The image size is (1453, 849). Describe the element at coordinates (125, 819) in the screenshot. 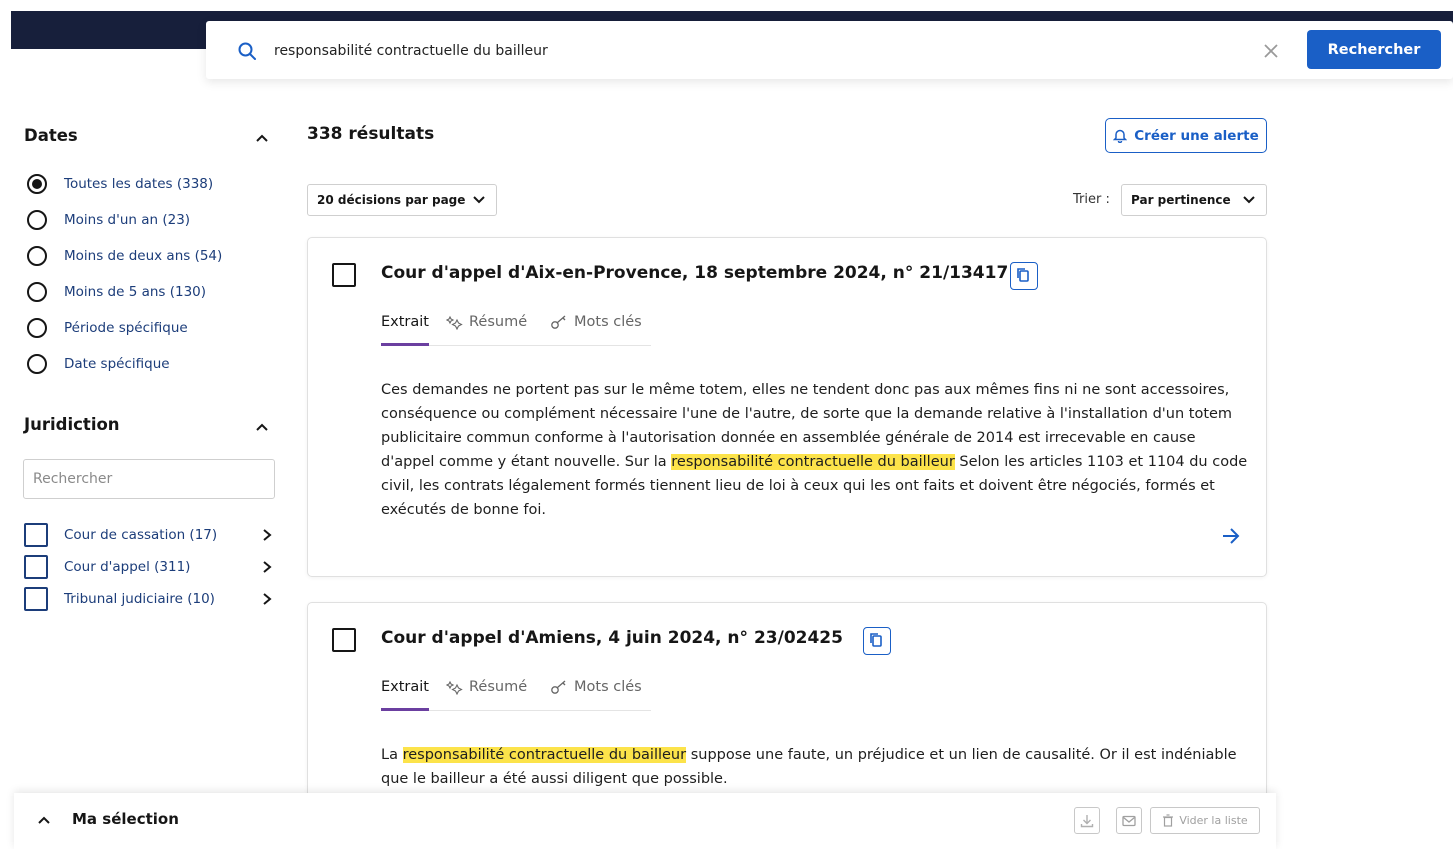

I see `selection-label: Ma sélection` at that location.